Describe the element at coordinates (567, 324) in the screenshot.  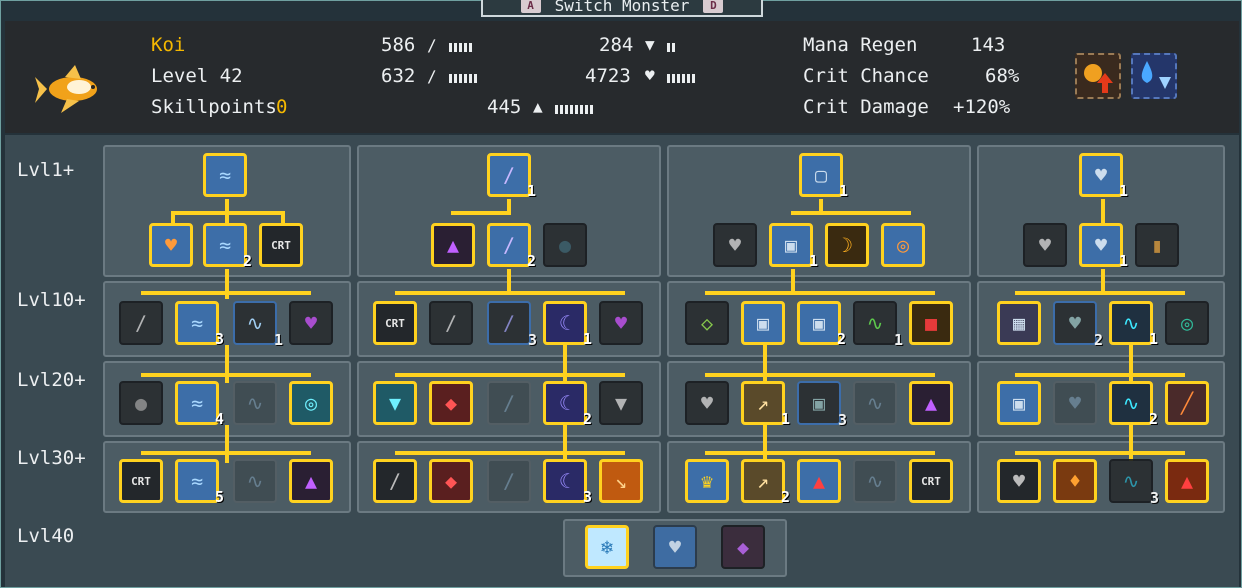
I see `tree2-lvl10-moon-skill: ☾ 1` at that location.